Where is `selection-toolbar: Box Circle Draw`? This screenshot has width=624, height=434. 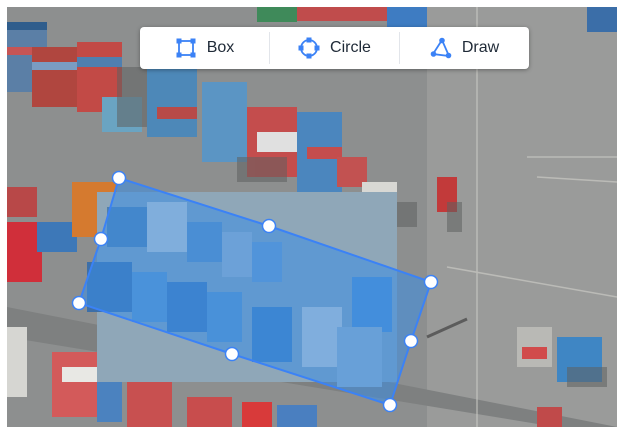 selection-toolbar: Box Circle Draw is located at coordinates (334, 48).